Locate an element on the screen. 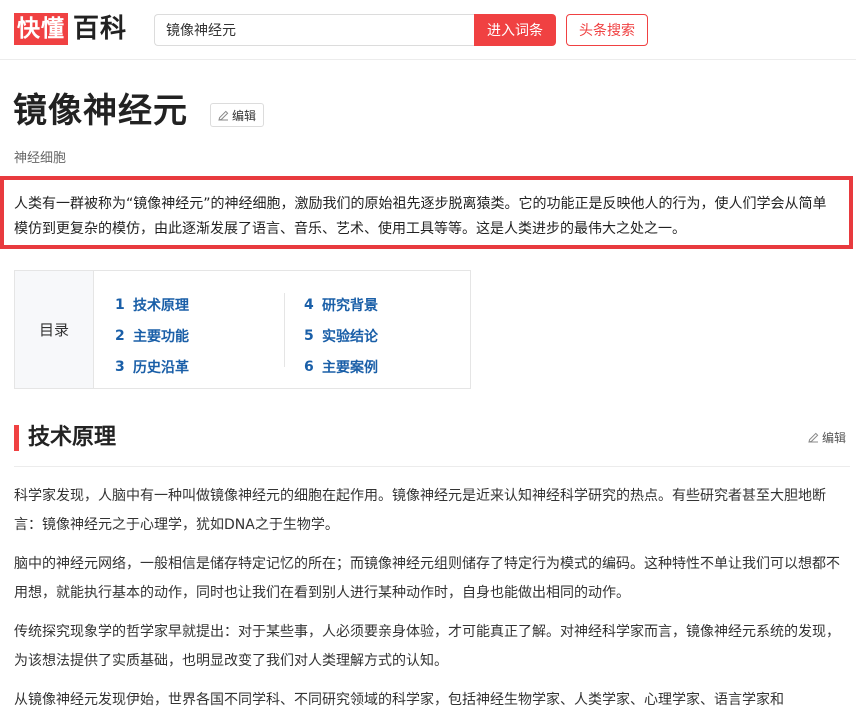  edit-button-label: 编辑 is located at coordinates (244, 115).